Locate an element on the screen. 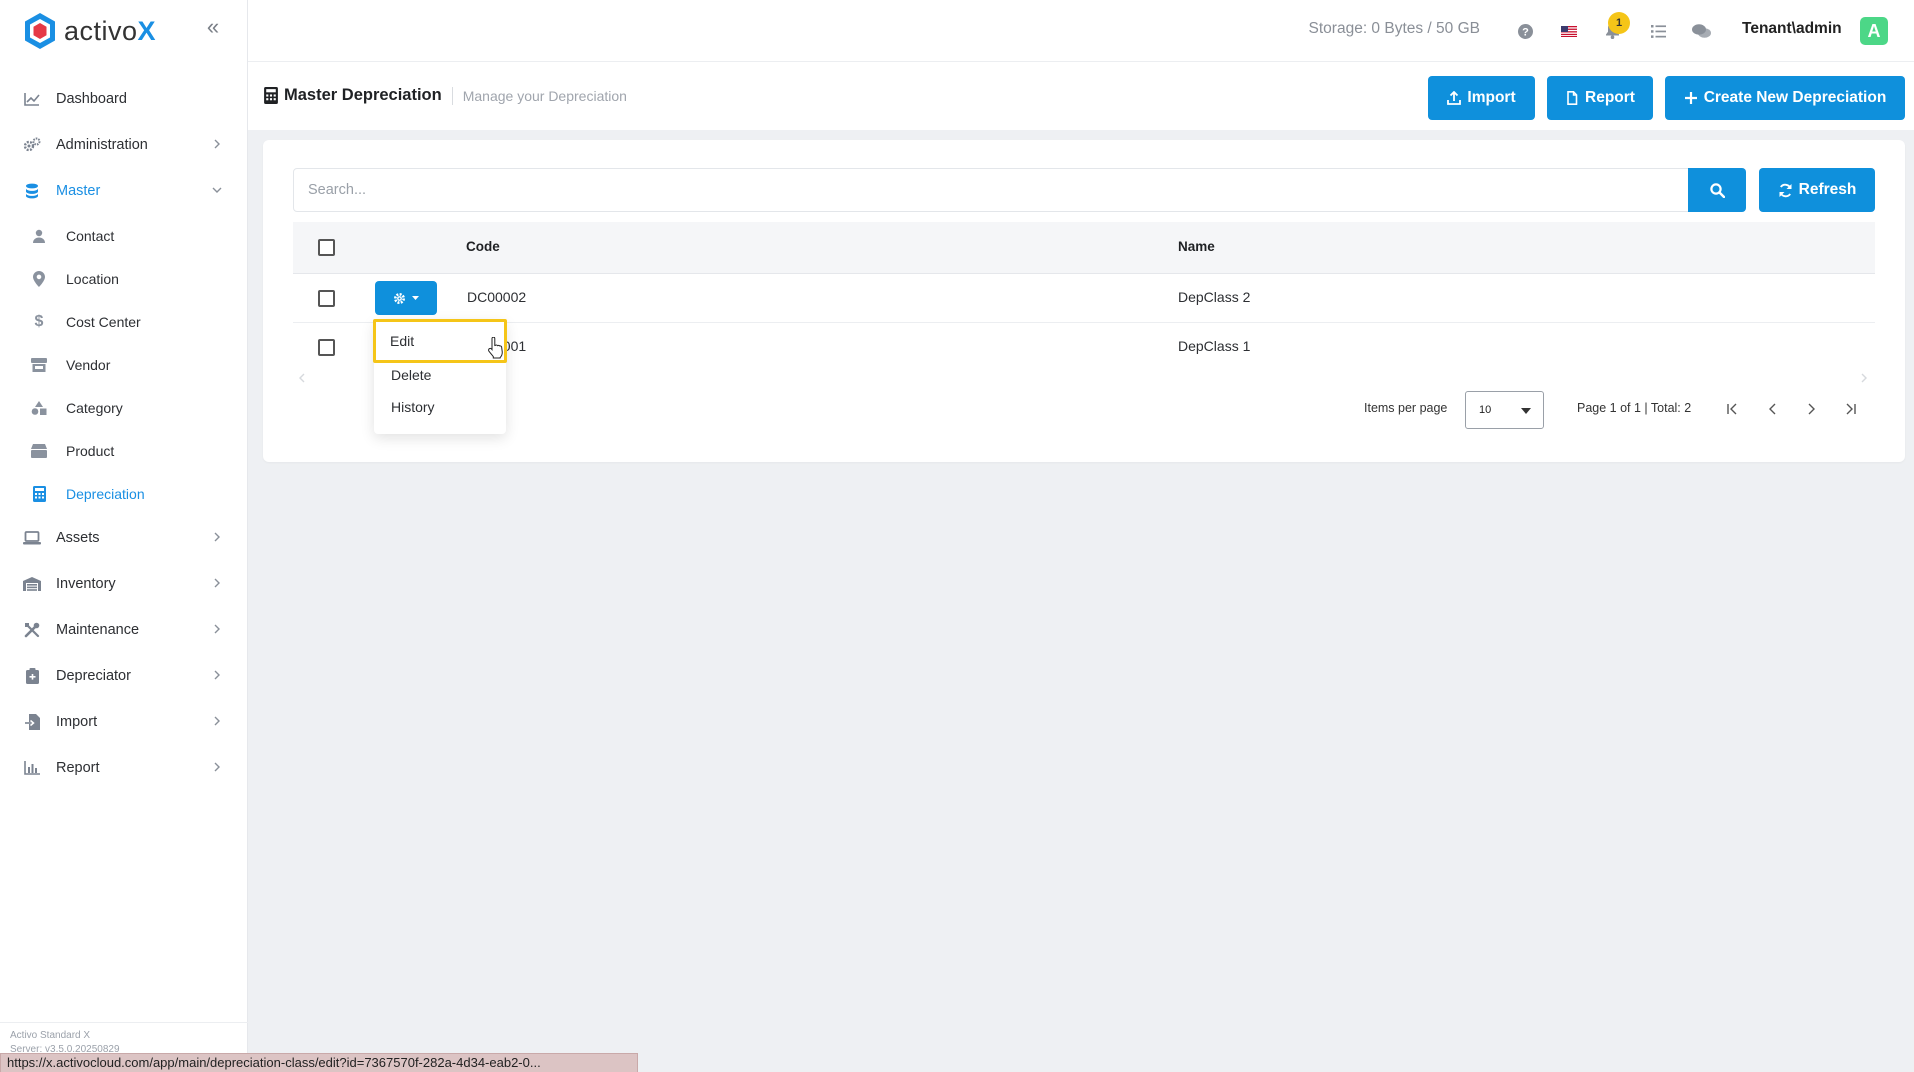 This screenshot has height=1072, width=1914. product-edition: Activo Standard X is located at coordinates (50, 1035).